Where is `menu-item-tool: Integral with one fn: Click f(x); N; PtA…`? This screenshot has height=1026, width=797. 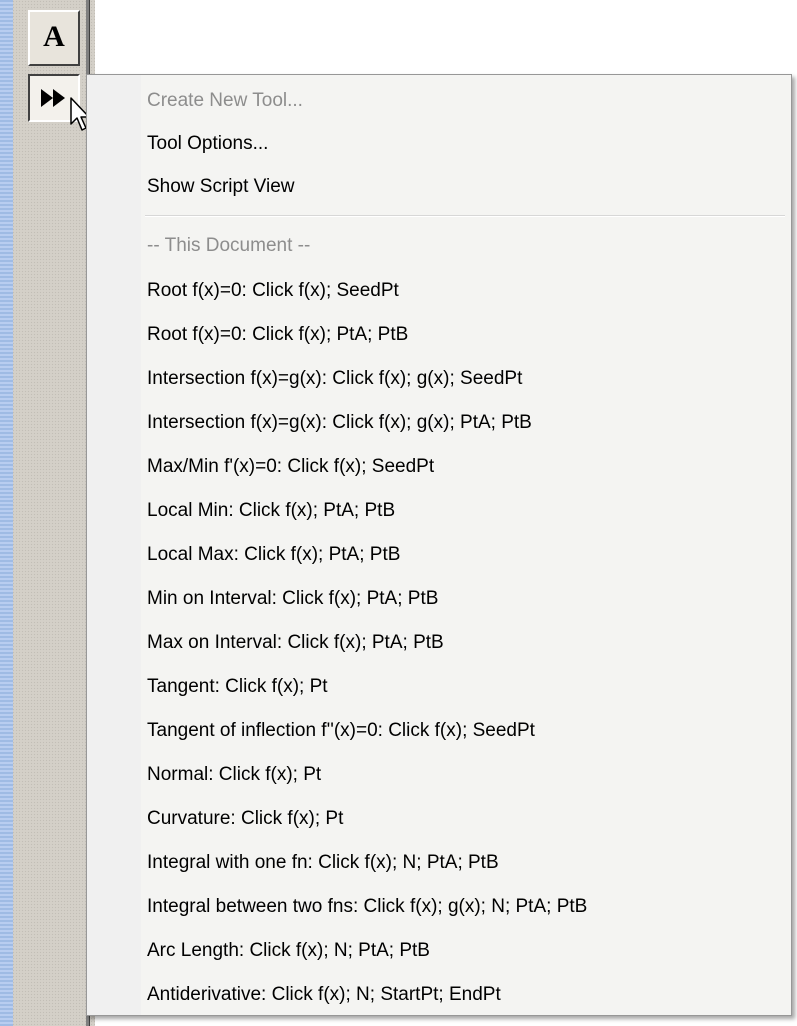
menu-item-tool: Integral with one fn: Click f(x); N; PtA… is located at coordinates (323, 863).